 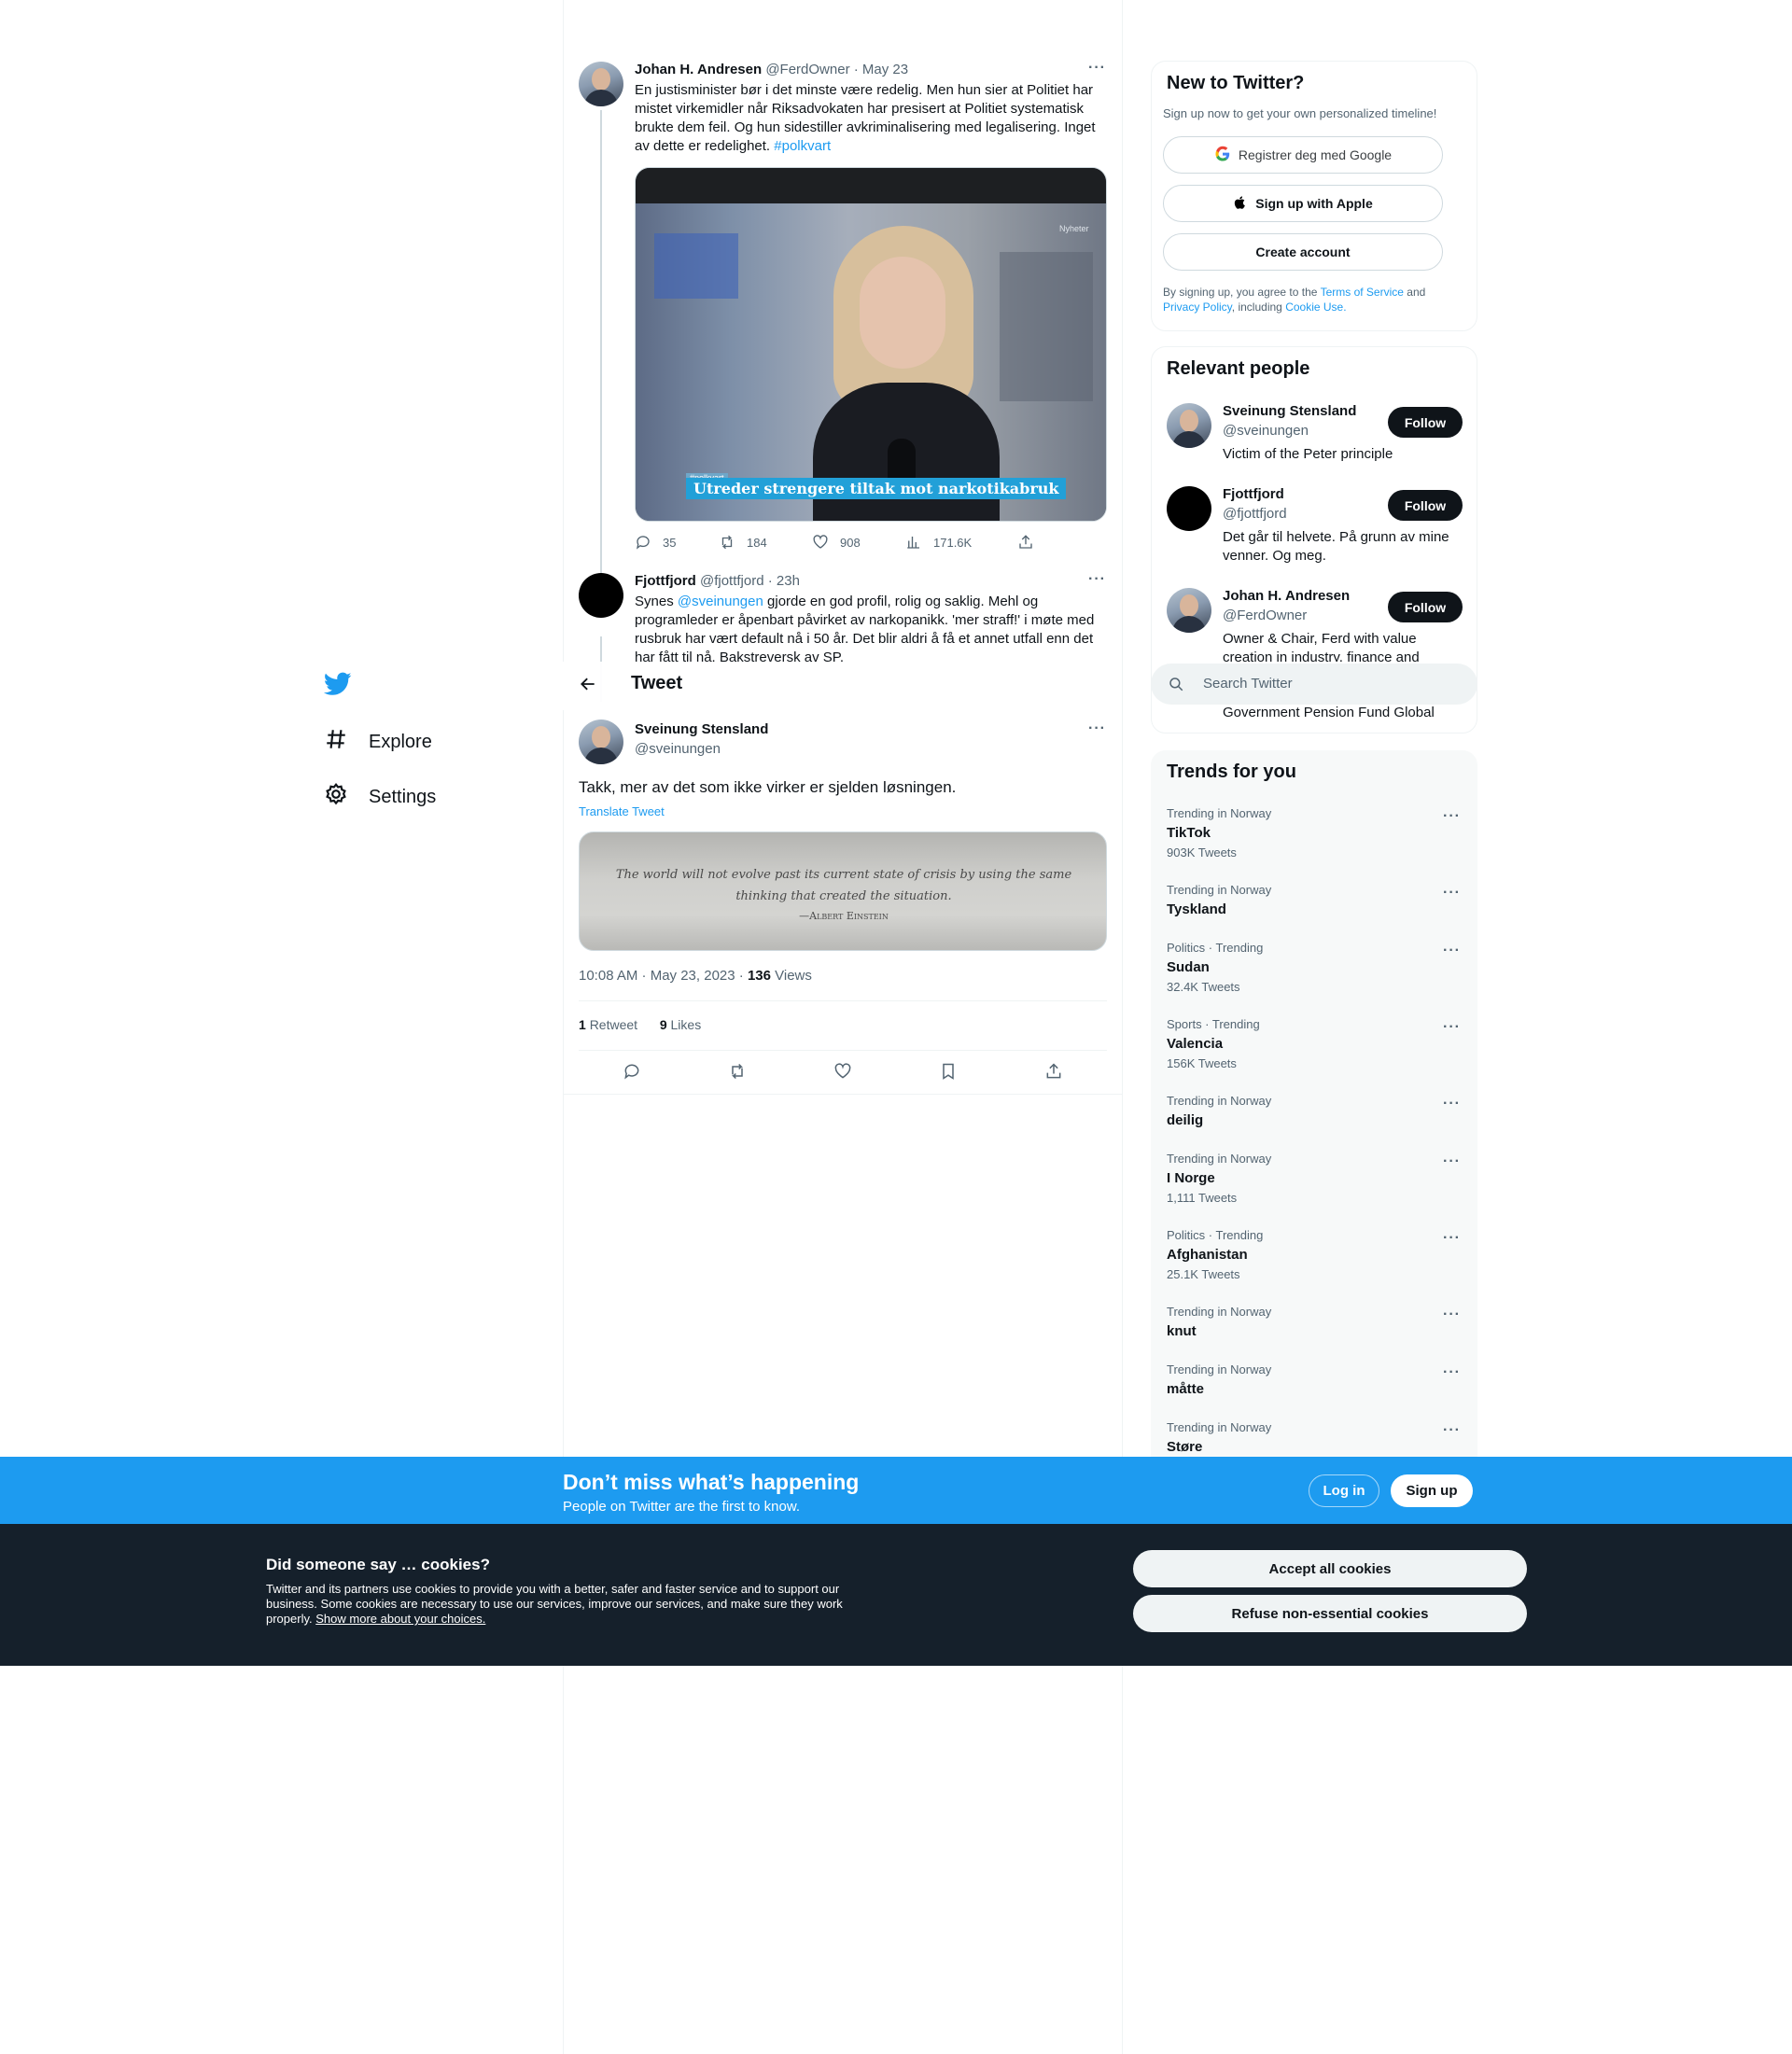 I want to click on retweets-count-link: 1 Retweet, so click(x=608, y=1024).